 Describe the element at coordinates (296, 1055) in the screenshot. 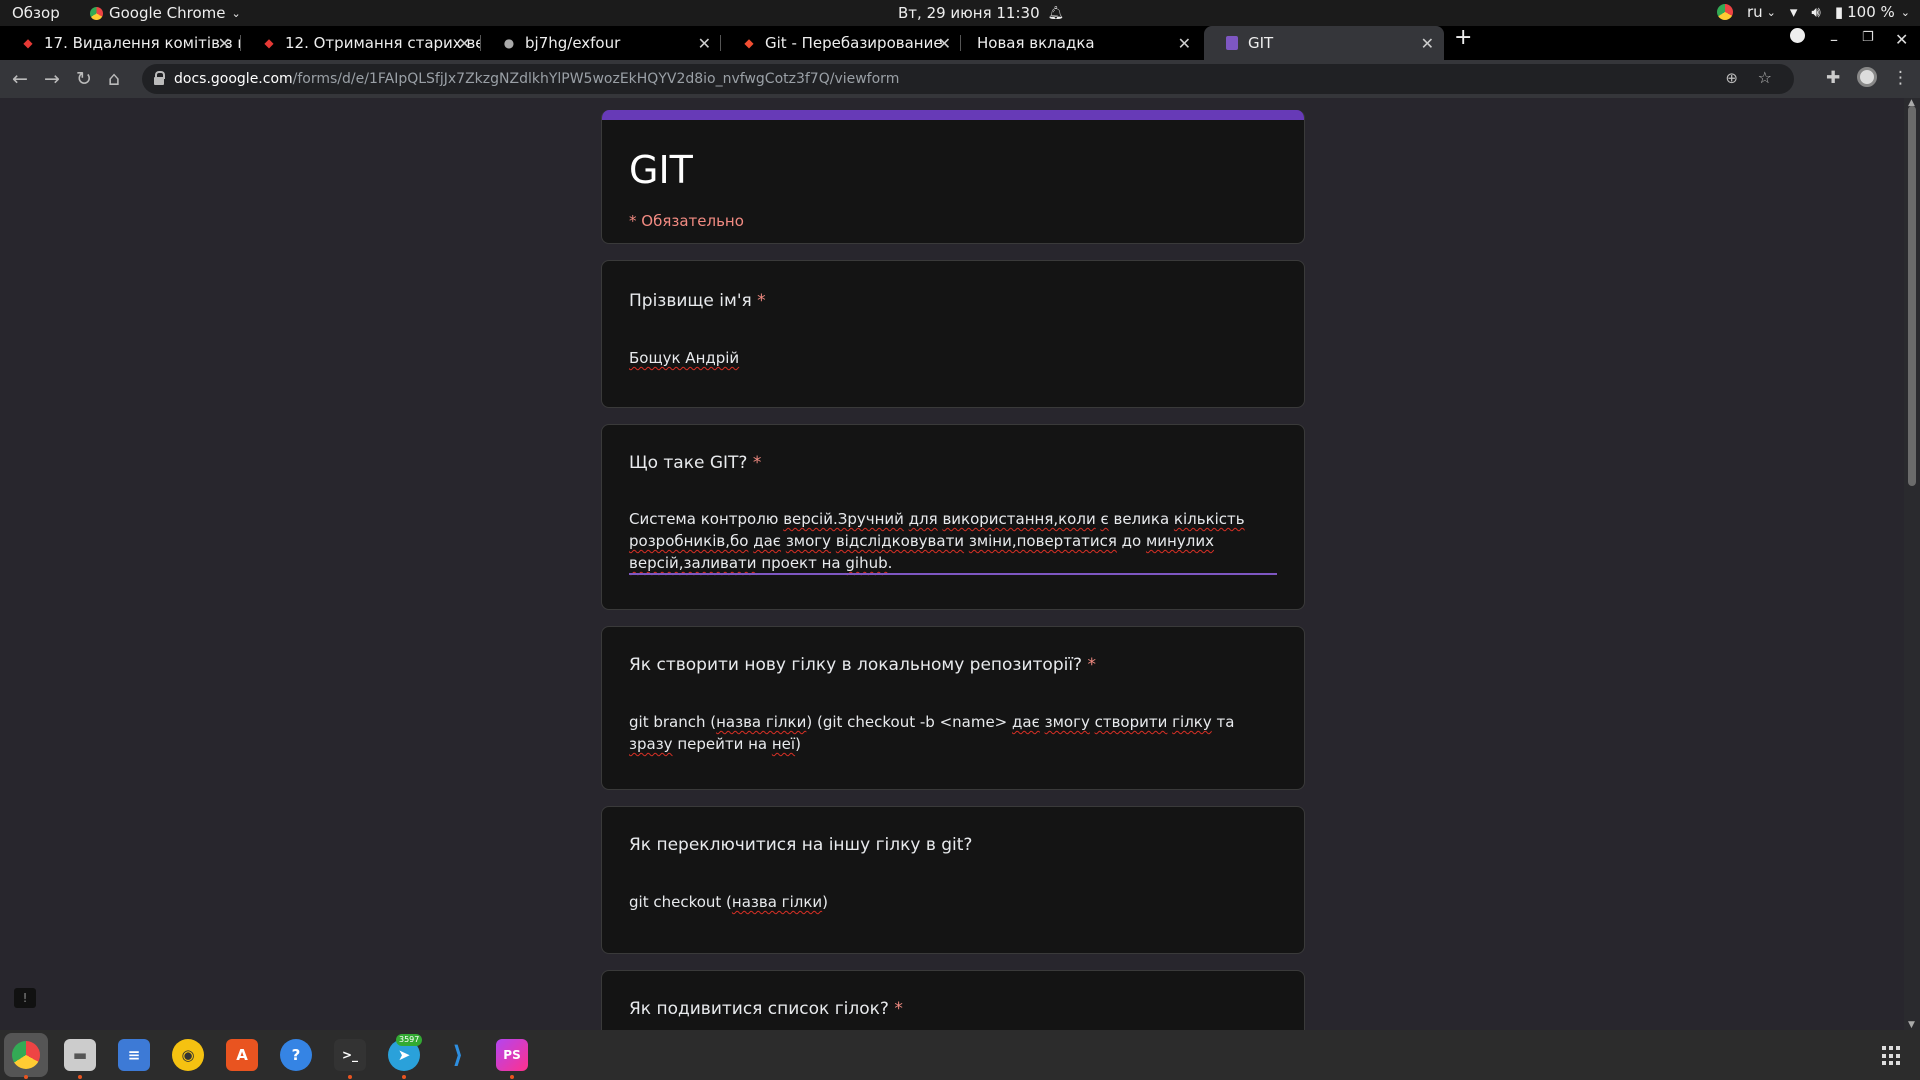

I see `help-icon: ?` at that location.